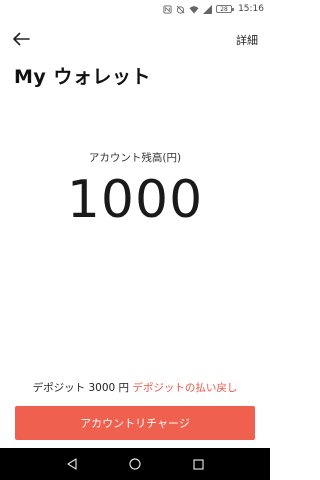 This screenshot has height=480, width=320. Describe the element at coordinates (213, 9) in the screenshot. I see `status-icons: 28 15:16` at that location.